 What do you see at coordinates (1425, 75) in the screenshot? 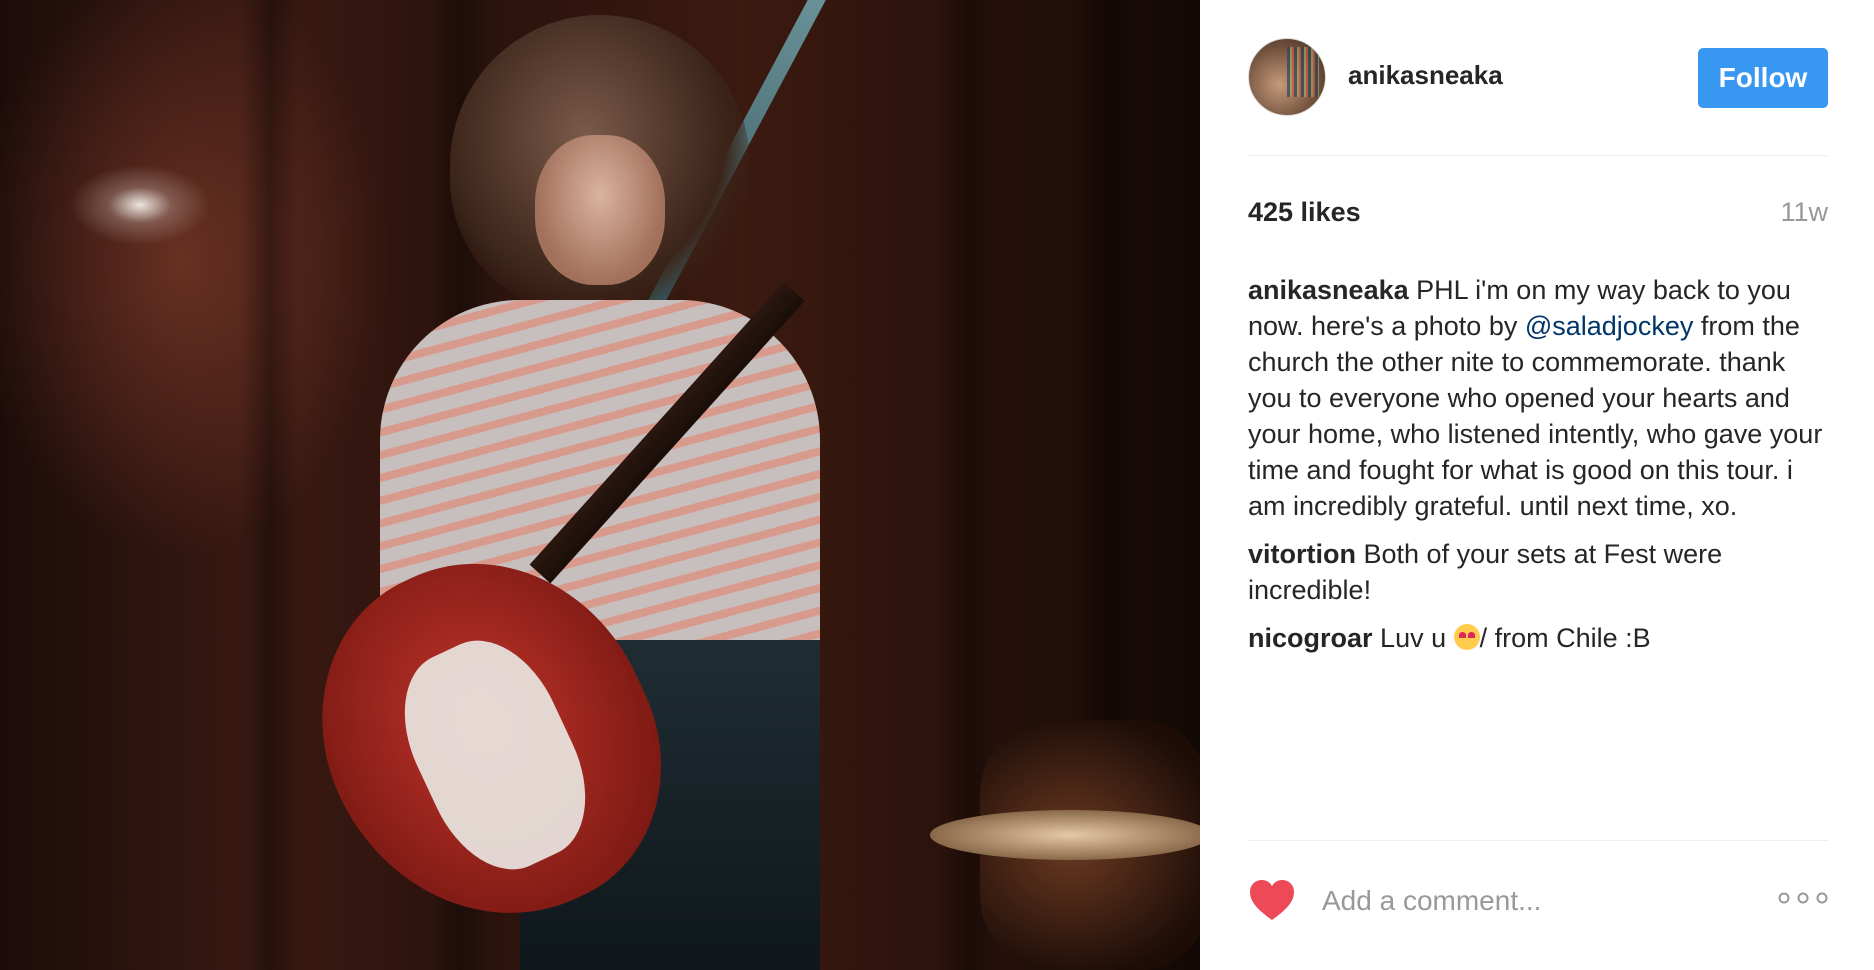
I see `post-username: anikasneaka` at bounding box center [1425, 75].